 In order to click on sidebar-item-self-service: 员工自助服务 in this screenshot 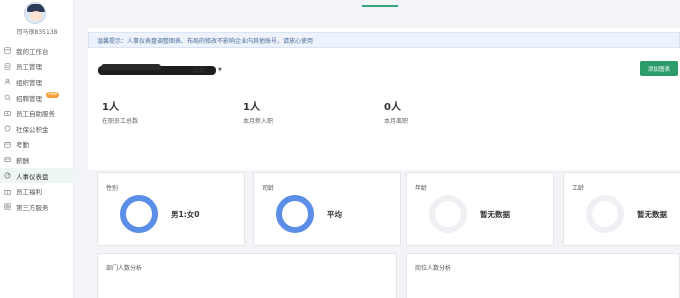, I will do `click(37, 113)`.